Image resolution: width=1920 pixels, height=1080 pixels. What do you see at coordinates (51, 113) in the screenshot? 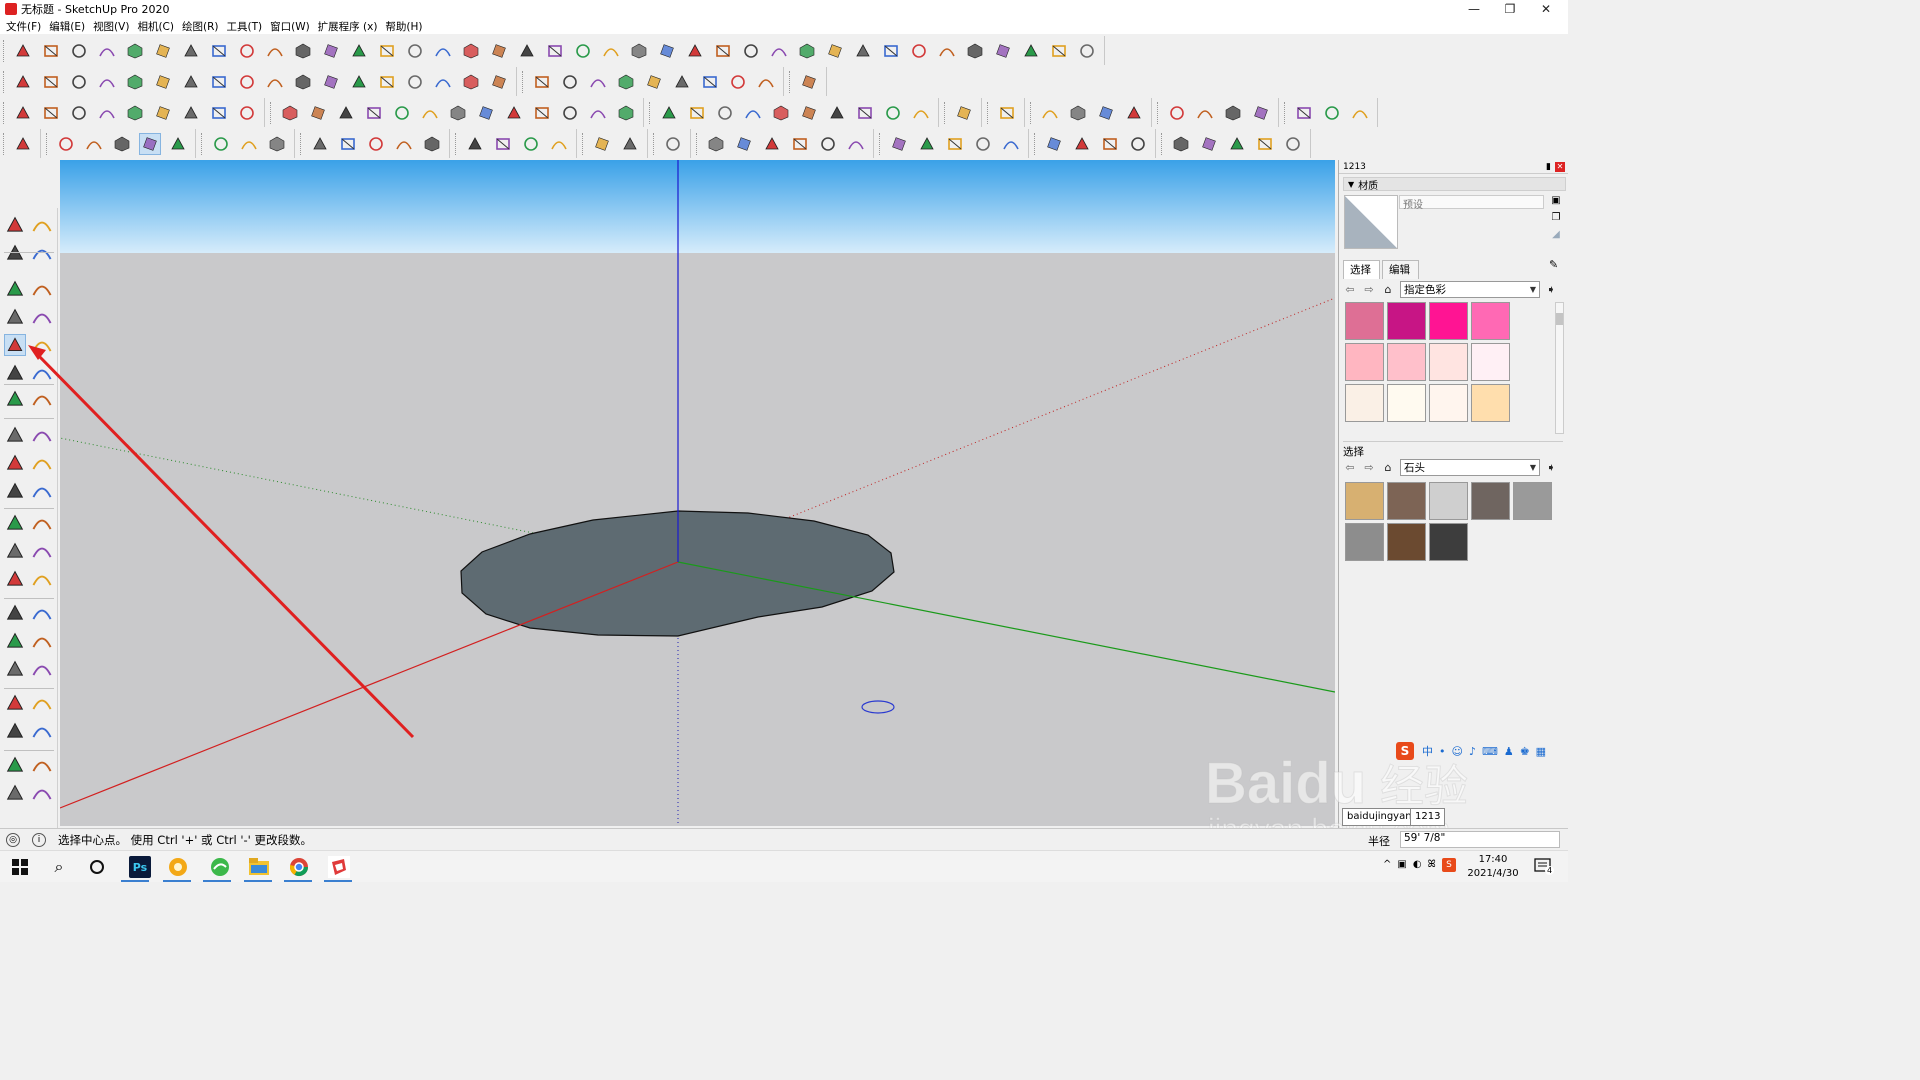
I see `tb3-tool-1-icon` at bounding box center [51, 113].